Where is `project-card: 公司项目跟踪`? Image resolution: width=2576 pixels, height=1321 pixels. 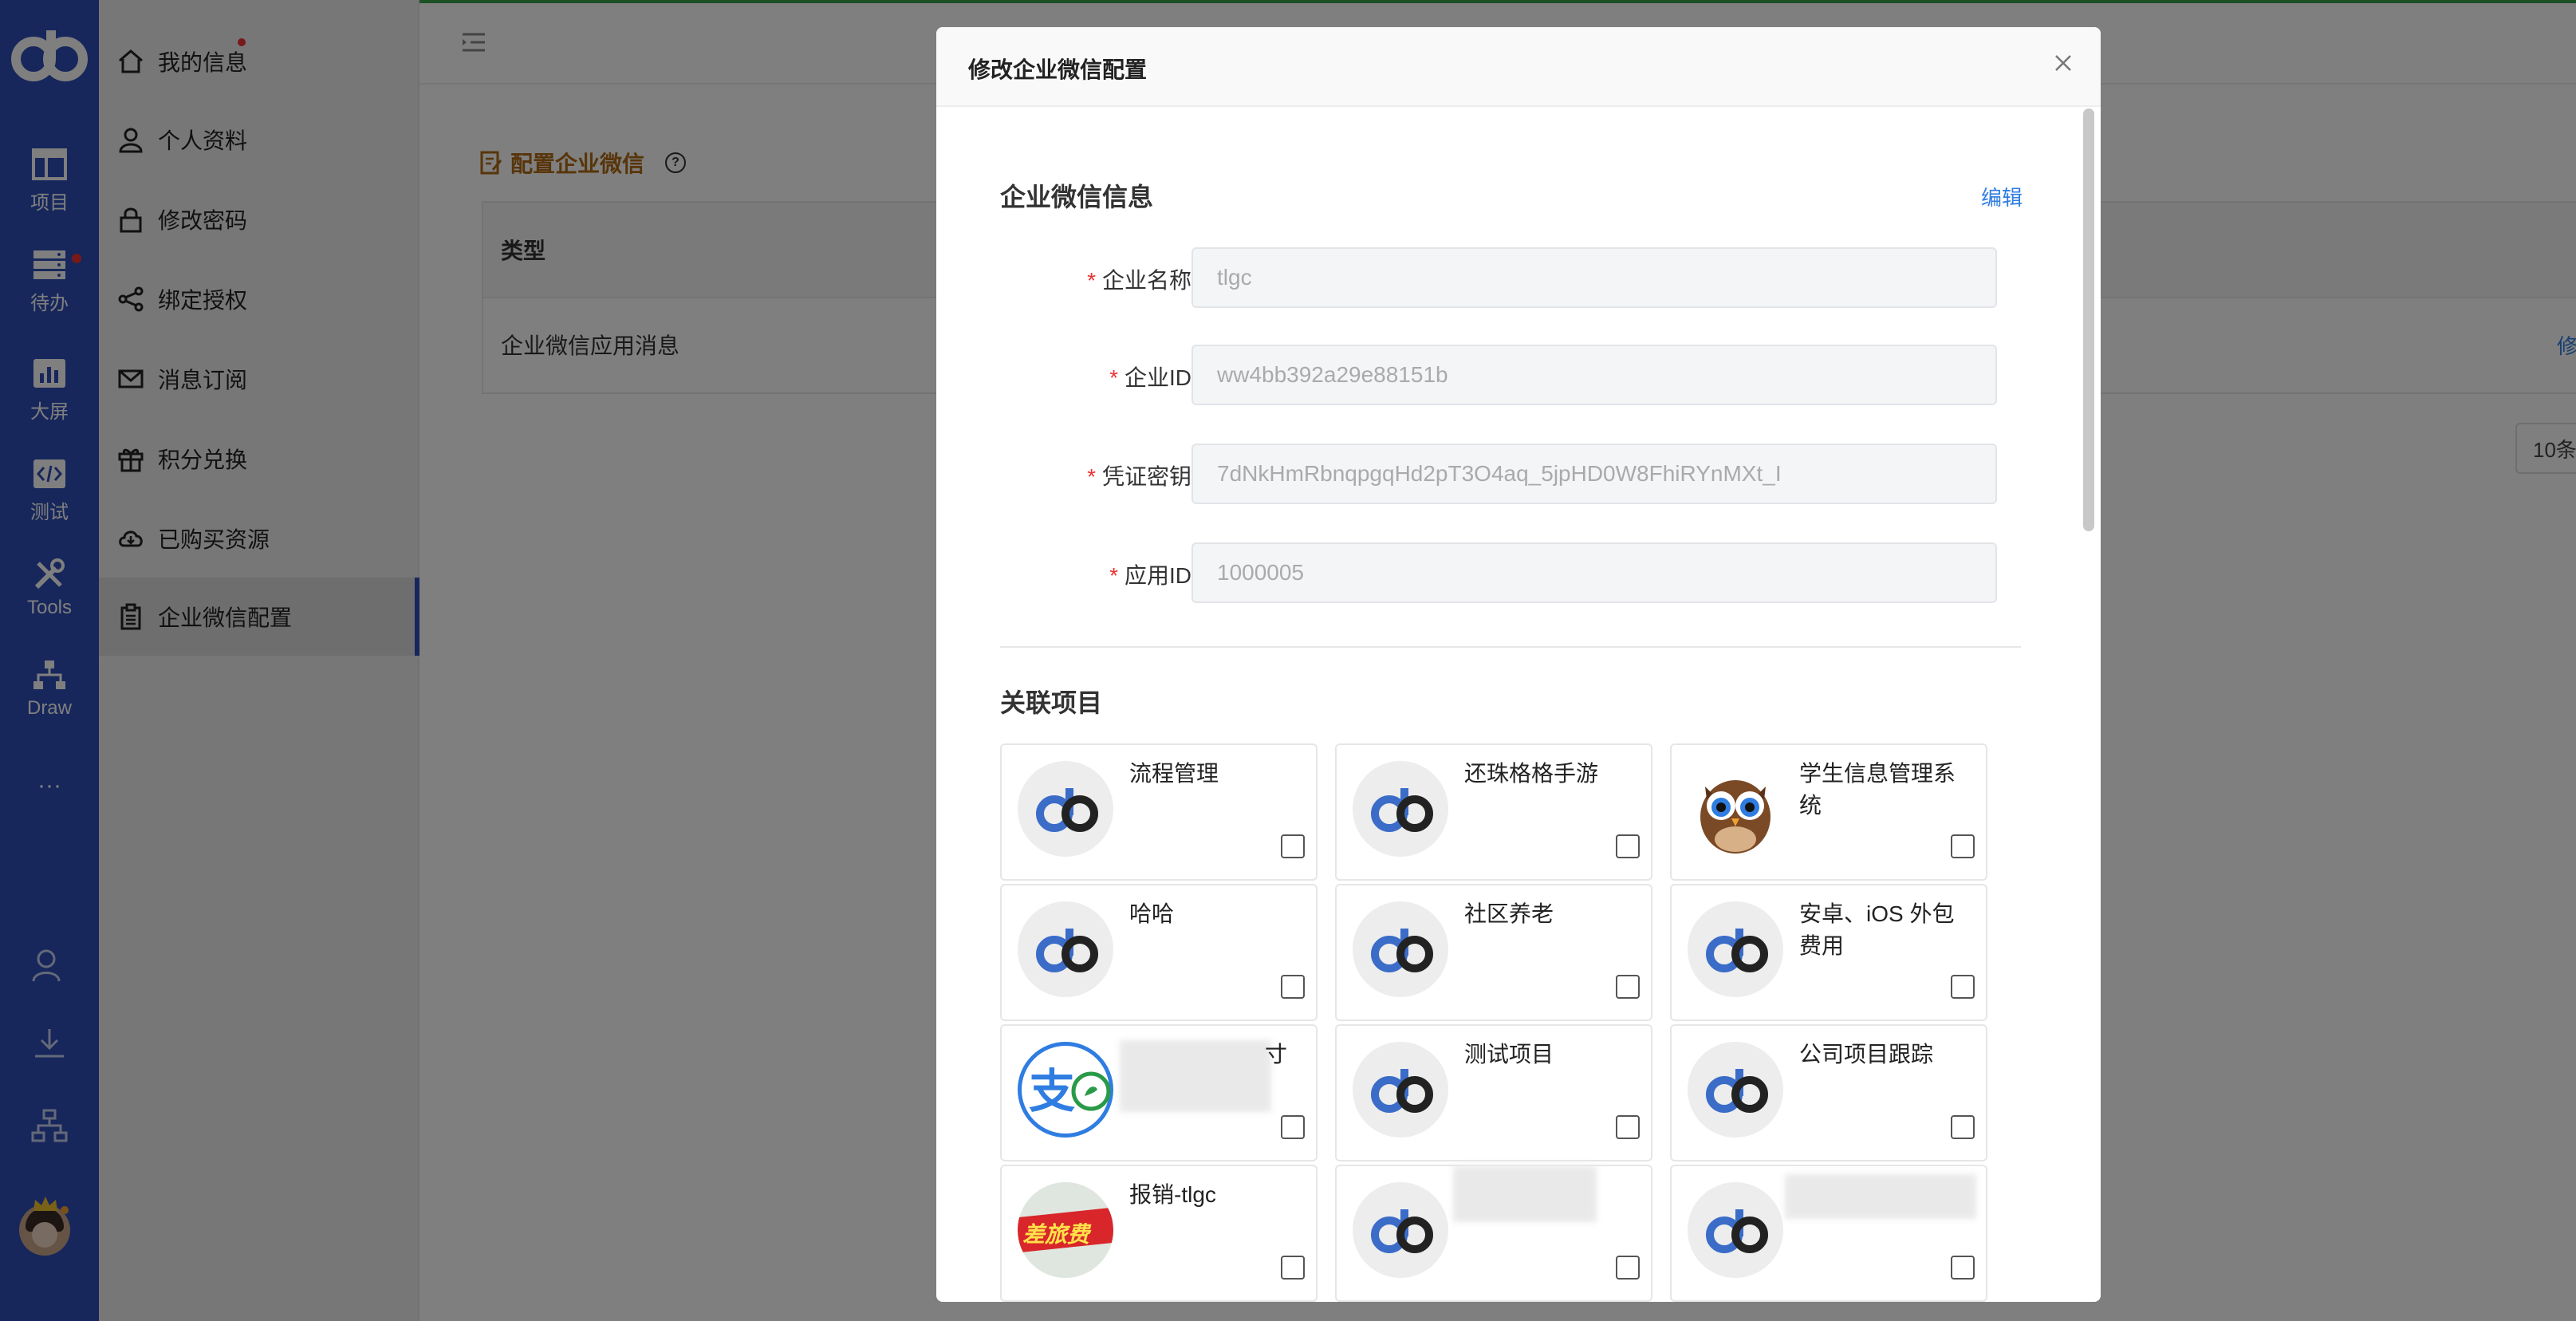 project-card: 公司项目跟踪 is located at coordinates (1828, 1092).